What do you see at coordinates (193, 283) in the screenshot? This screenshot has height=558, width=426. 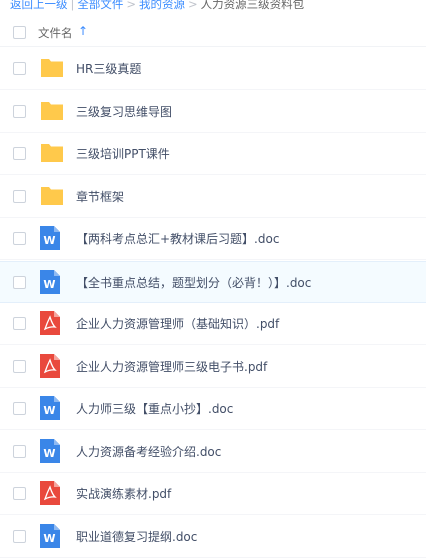 I see `file-name: 【全书重点总结，题型划分（必背！）】.doc` at bounding box center [193, 283].